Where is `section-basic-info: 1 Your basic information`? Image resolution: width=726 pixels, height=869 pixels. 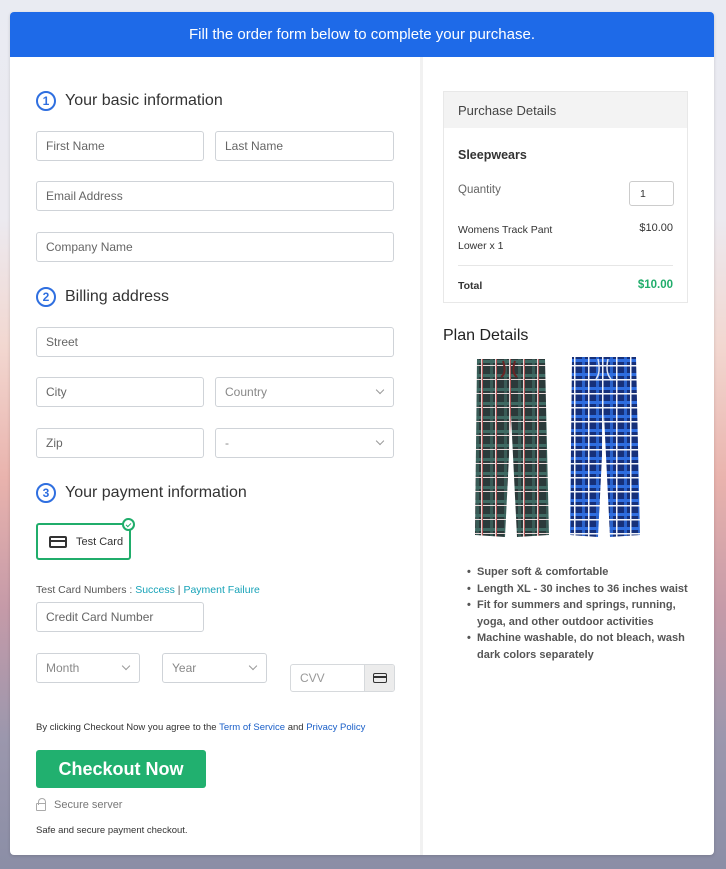
section-basic-info: 1 Your basic information is located at coordinates (129, 101).